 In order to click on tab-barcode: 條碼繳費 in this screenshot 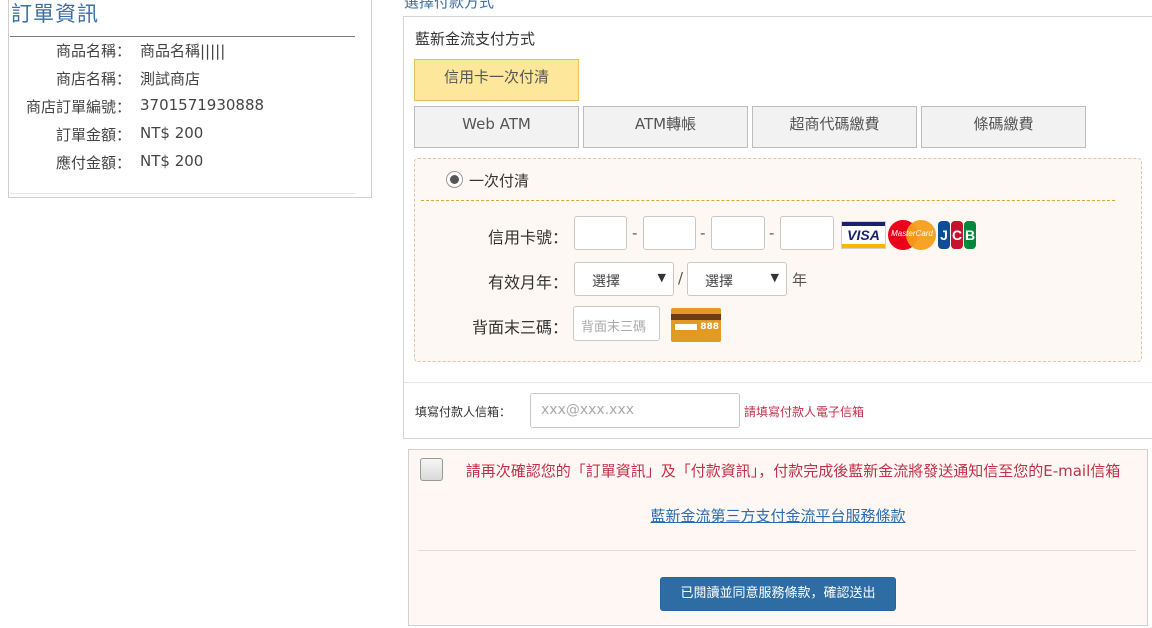, I will do `click(1003, 127)`.